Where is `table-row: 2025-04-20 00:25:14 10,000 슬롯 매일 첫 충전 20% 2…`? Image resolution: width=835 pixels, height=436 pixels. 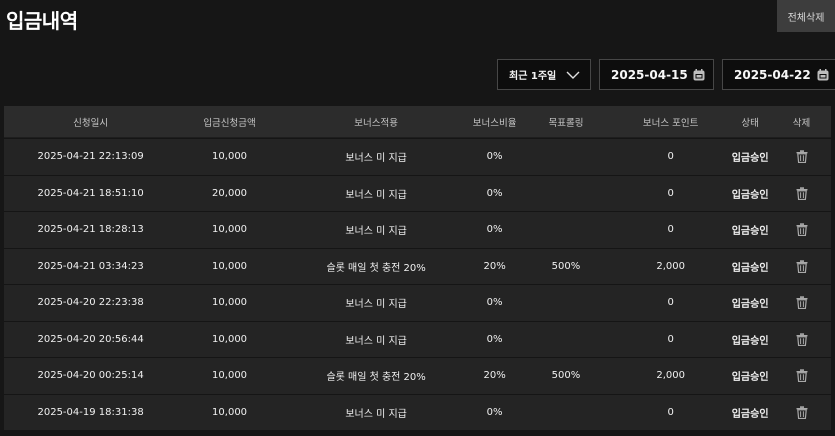
table-row: 2025-04-20 00:25:14 10,000 슬롯 매일 첫 충전 20% 2… is located at coordinates (417, 375).